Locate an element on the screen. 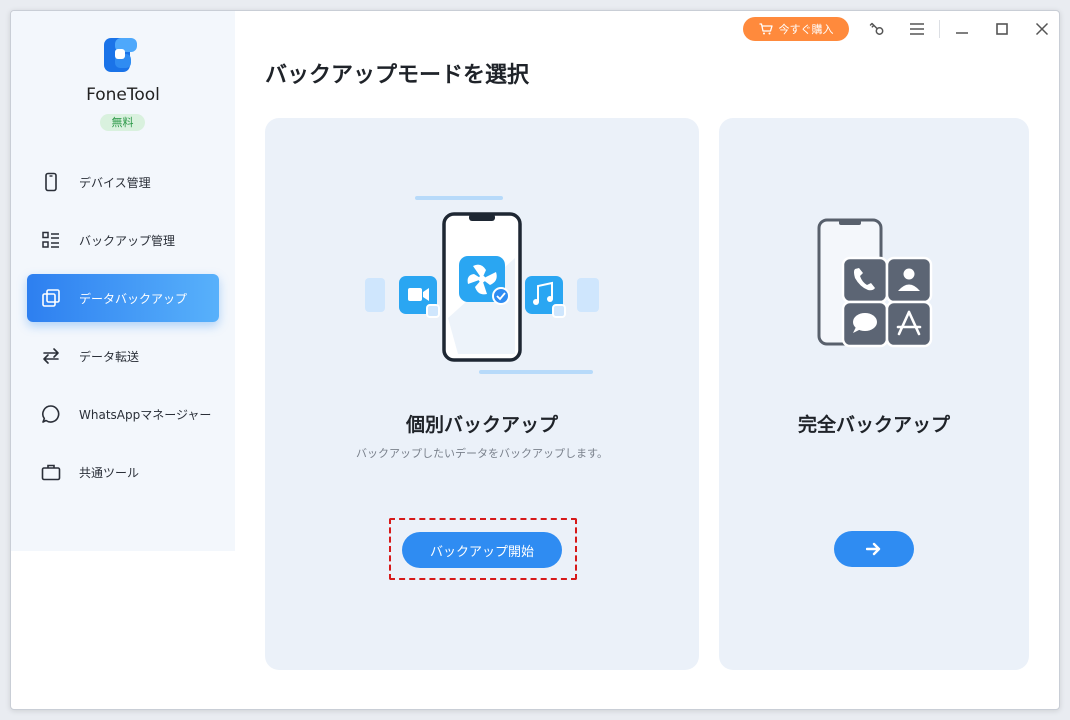 The width and height of the screenshot is (1070, 720). sidebar-item-backup-management: バックアップ管理 is located at coordinates (123, 240).